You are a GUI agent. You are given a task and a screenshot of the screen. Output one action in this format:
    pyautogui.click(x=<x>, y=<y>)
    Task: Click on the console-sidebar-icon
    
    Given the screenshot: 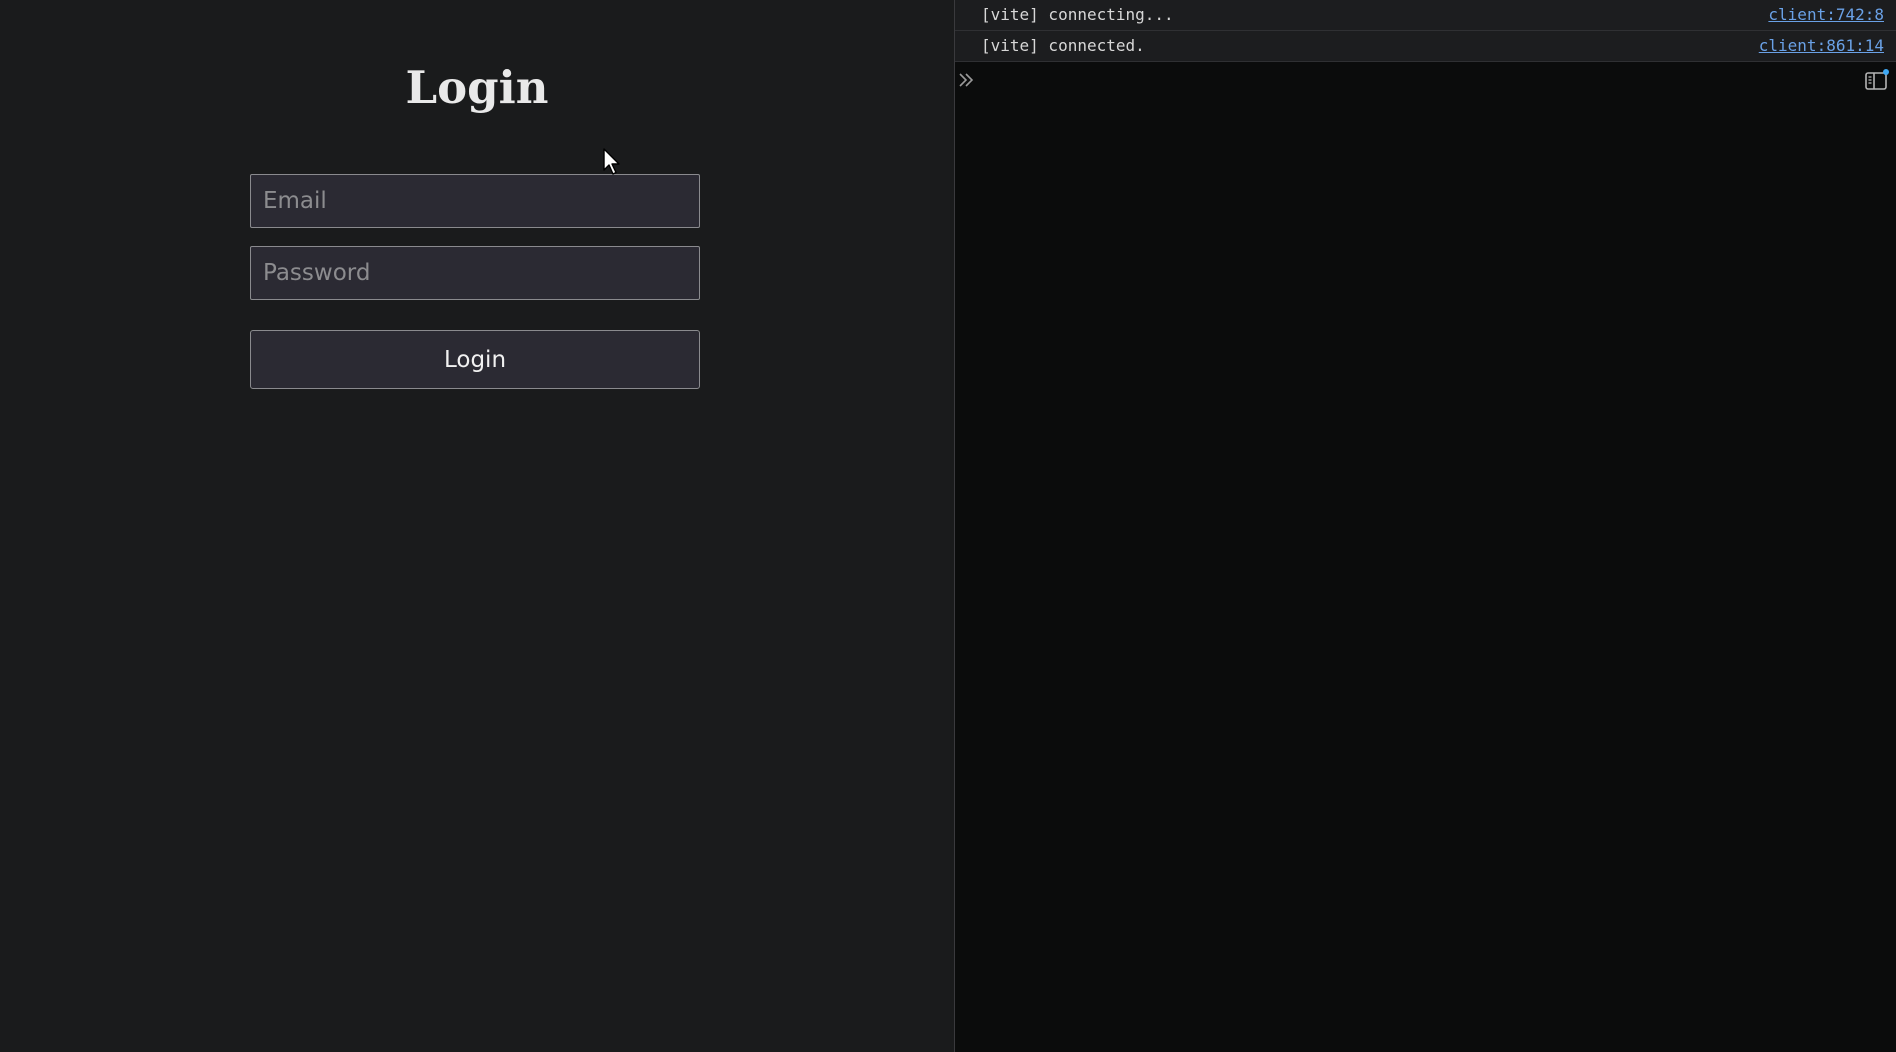 What is the action you would take?
    pyautogui.click(x=1877, y=80)
    